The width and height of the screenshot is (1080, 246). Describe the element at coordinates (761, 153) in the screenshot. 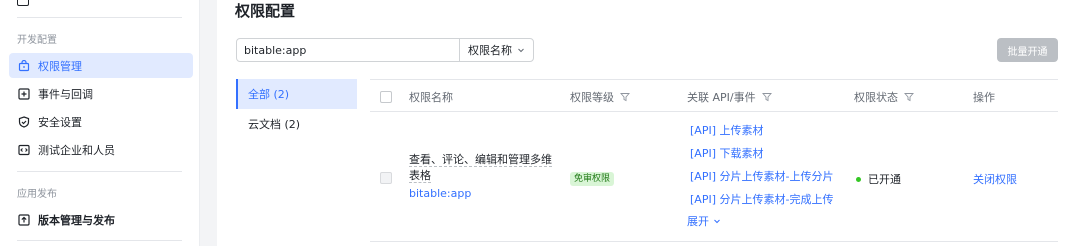

I see `api-link: [API] 下载素材` at that location.